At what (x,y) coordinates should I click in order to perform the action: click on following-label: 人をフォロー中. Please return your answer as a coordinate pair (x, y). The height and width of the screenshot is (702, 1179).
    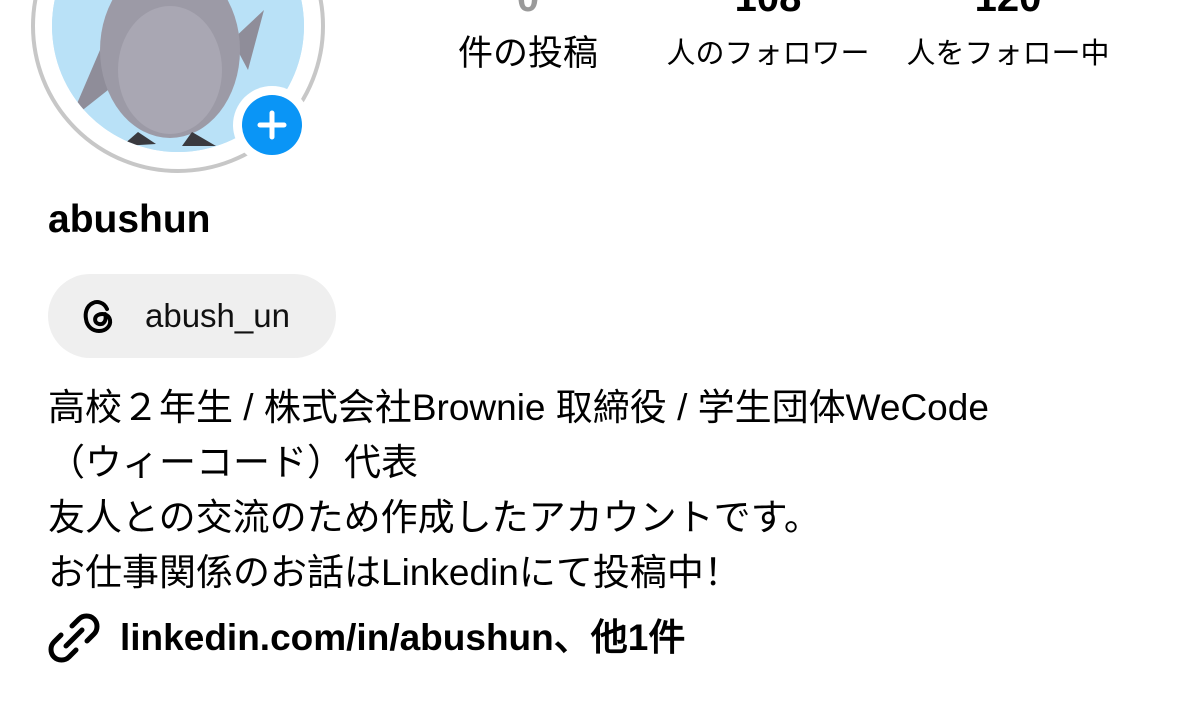
    Looking at the image, I should click on (1008, 54).